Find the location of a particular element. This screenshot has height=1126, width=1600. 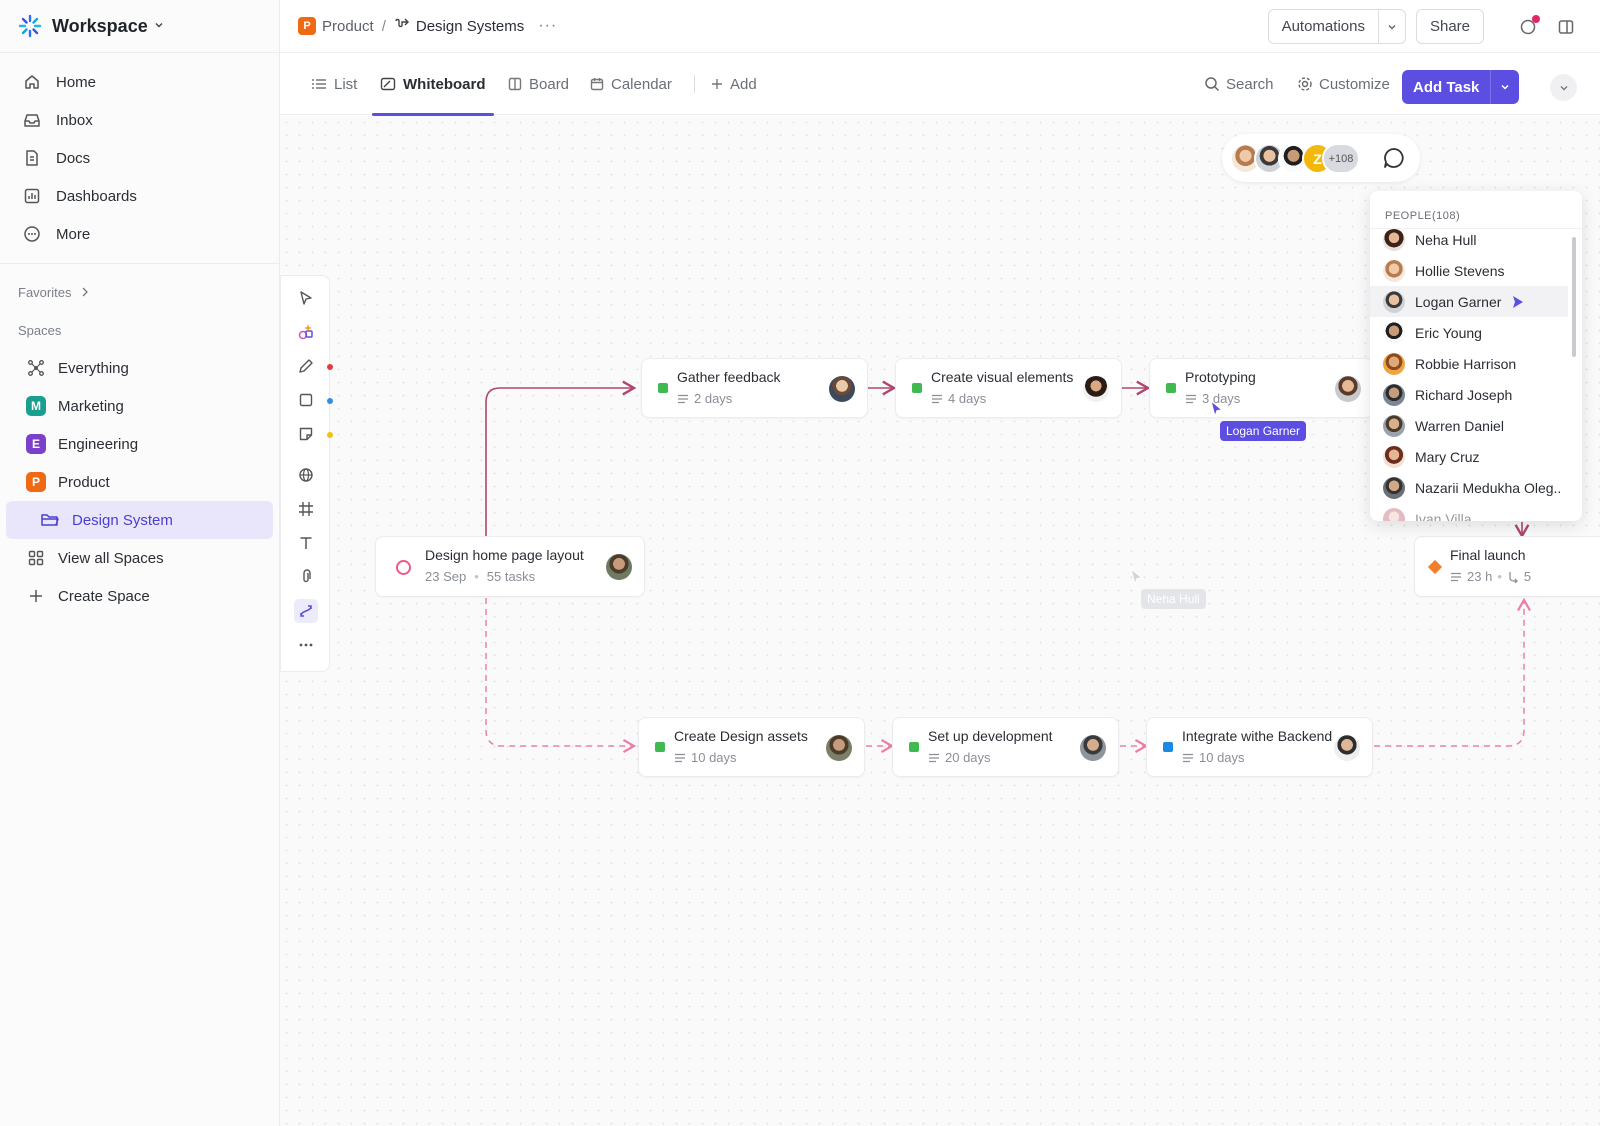

add-task-split-button: Add Task is located at coordinates (1461, 87).